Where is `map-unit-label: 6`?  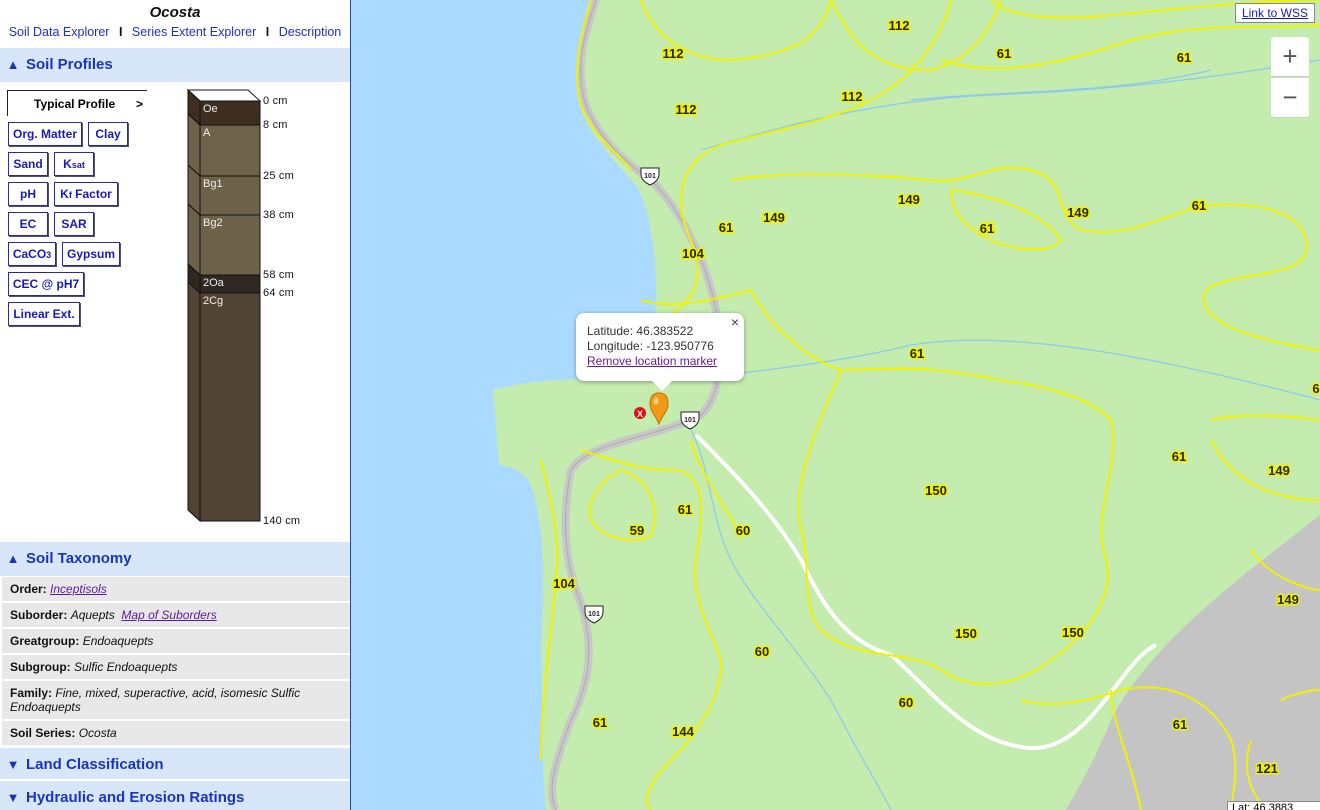
map-unit-label: 6 is located at coordinates (1315, 389).